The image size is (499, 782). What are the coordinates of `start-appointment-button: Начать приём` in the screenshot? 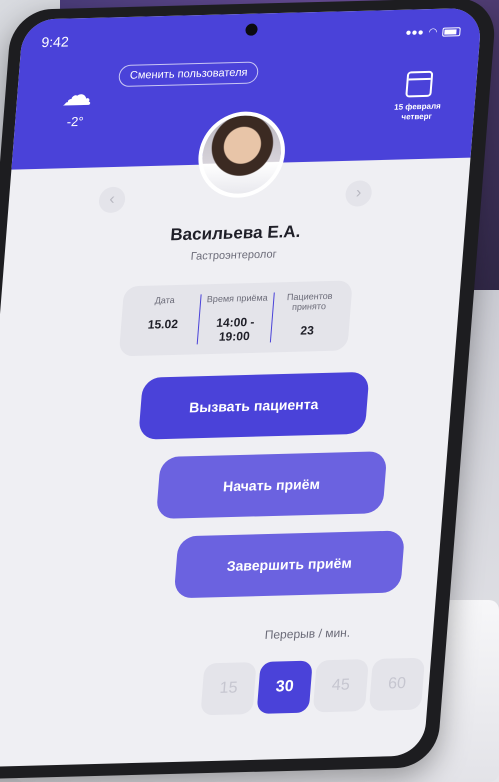 It's located at (271, 485).